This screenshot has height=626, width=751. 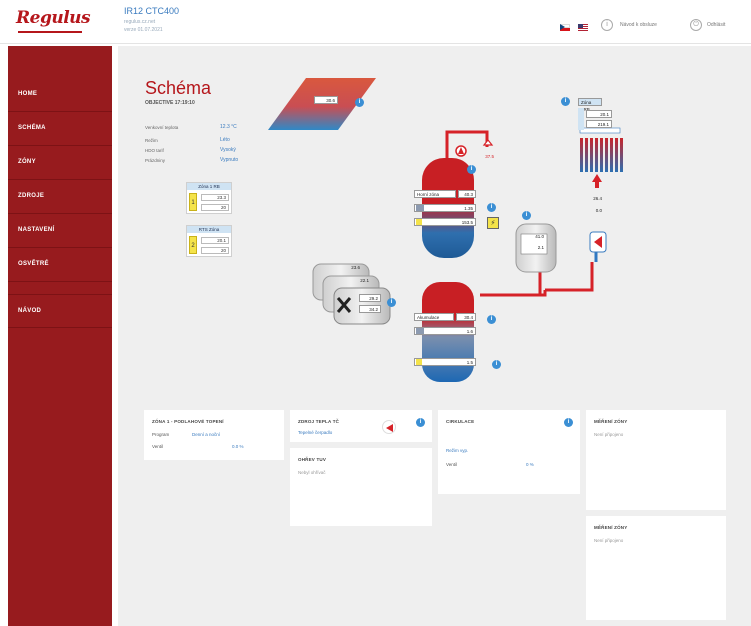 What do you see at coordinates (238, 446) in the screenshot?
I see `panel-value: 0.0 %` at bounding box center [238, 446].